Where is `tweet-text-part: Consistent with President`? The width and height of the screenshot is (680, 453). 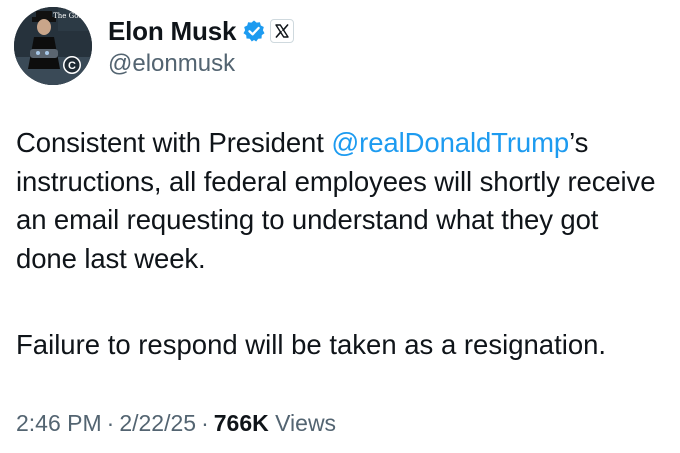
tweet-text-part: Consistent with President is located at coordinates (174, 142).